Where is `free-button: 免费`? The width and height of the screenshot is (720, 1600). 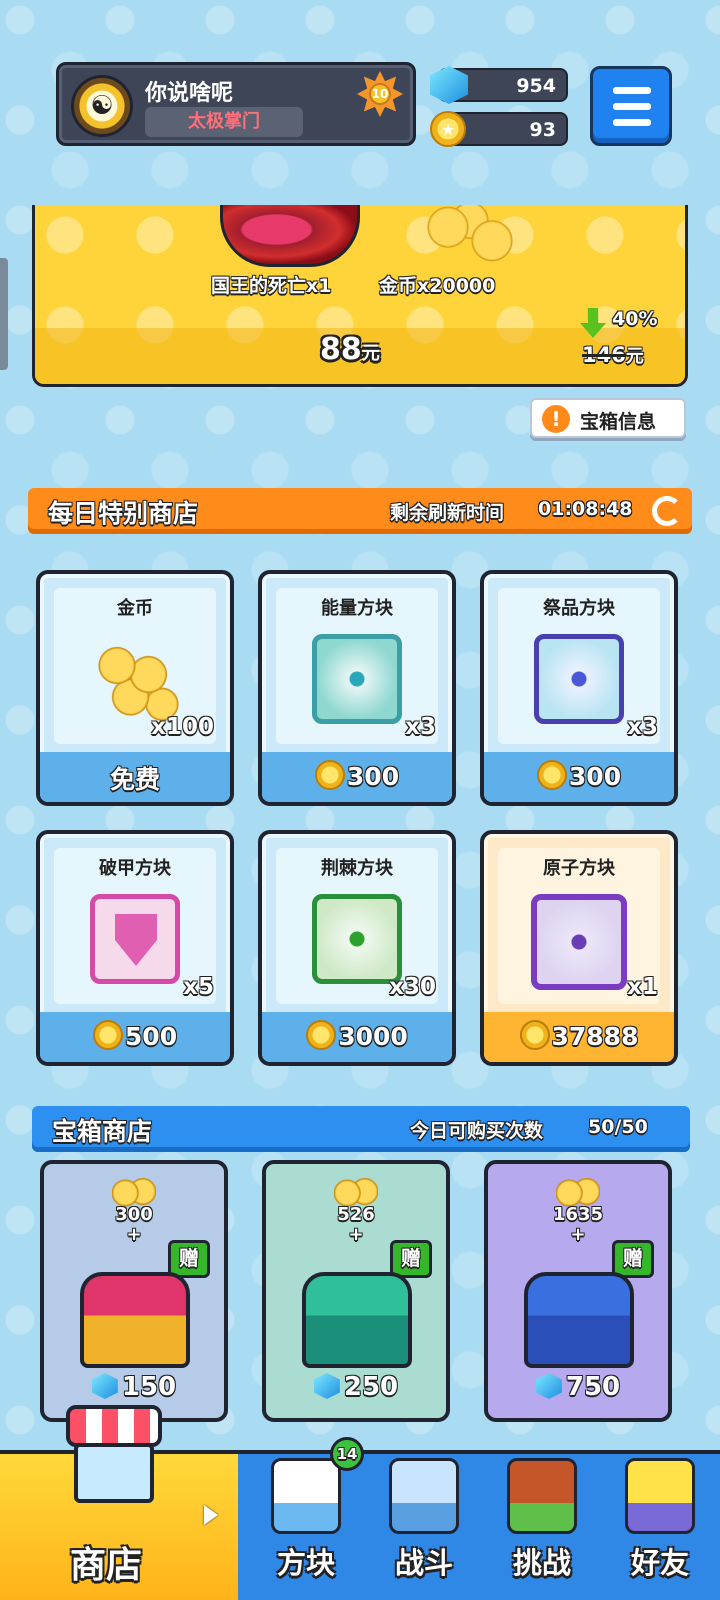
free-button: 免费 is located at coordinates (135, 777).